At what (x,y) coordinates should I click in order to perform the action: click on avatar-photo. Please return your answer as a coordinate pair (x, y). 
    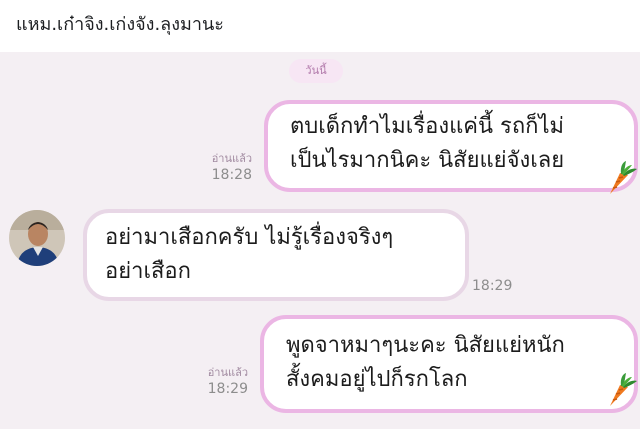
    Looking at the image, I should click on (37, 238).